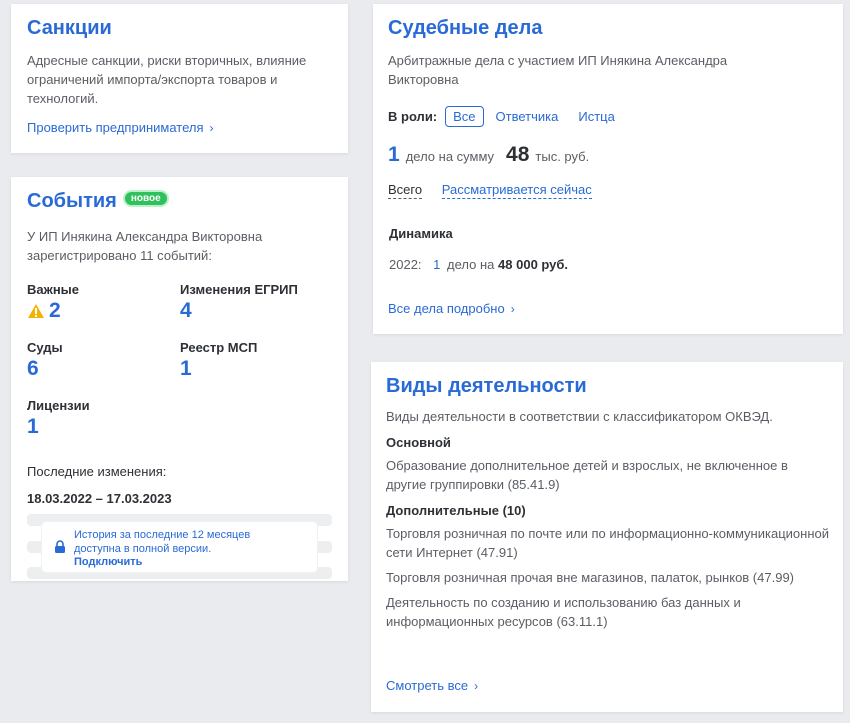 The width and height of the screenshot is (850, 723). What do you see at coordinates (516, 190) in the screenshot?
I see `tab-active-cases: Рассматривается сейчас` at bounding box center [516, 190].